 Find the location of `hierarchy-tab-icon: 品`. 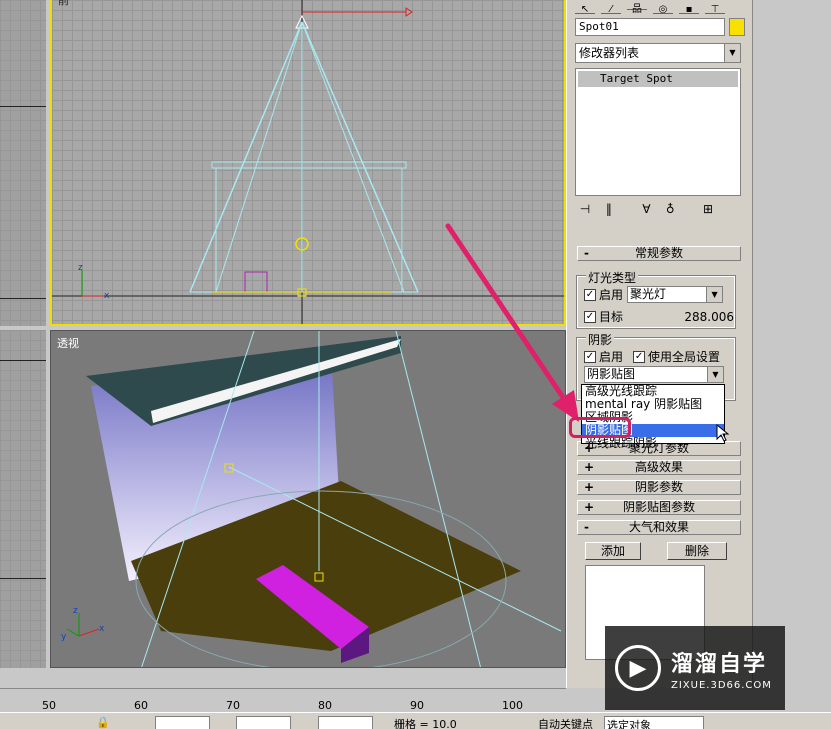

hierarchy-tab-icon: 品 is located at coordinates (637, 7).